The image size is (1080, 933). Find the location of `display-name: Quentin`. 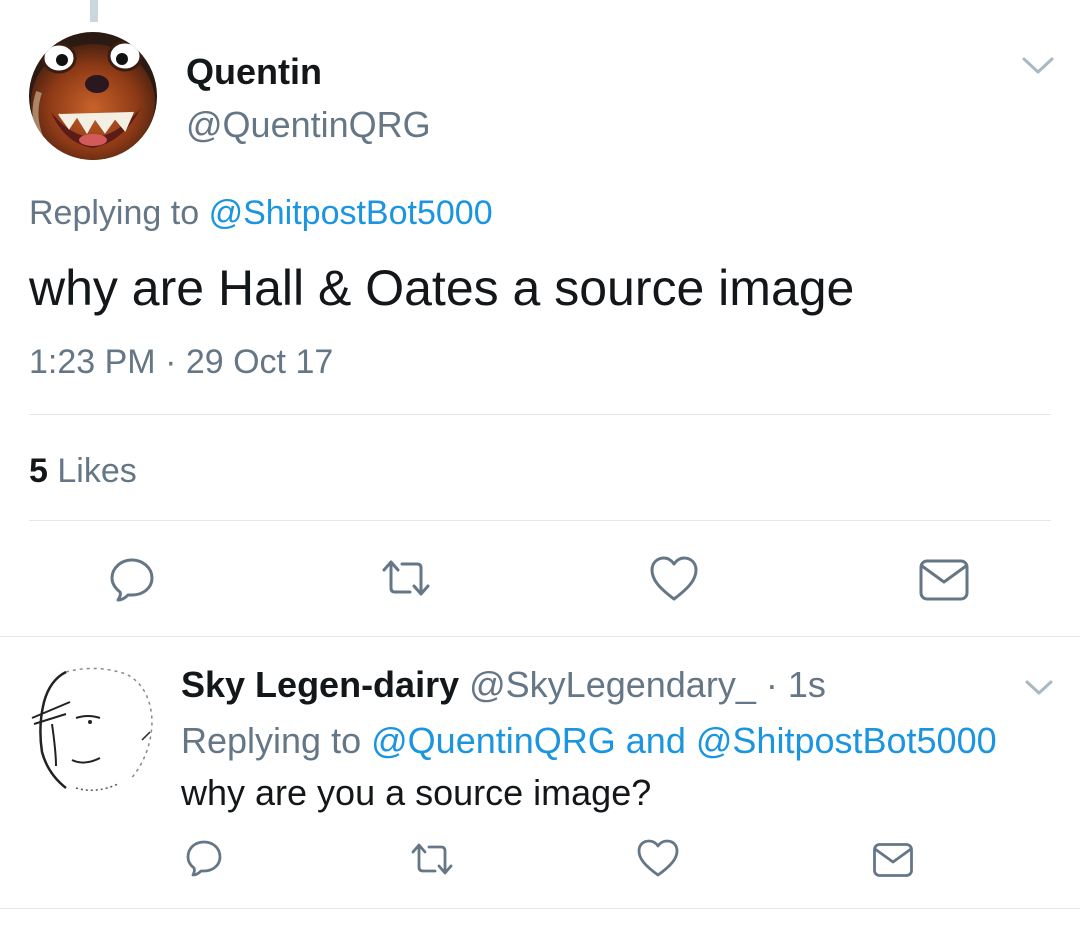

display-name: Quentin is located at coordinates (254, 72).